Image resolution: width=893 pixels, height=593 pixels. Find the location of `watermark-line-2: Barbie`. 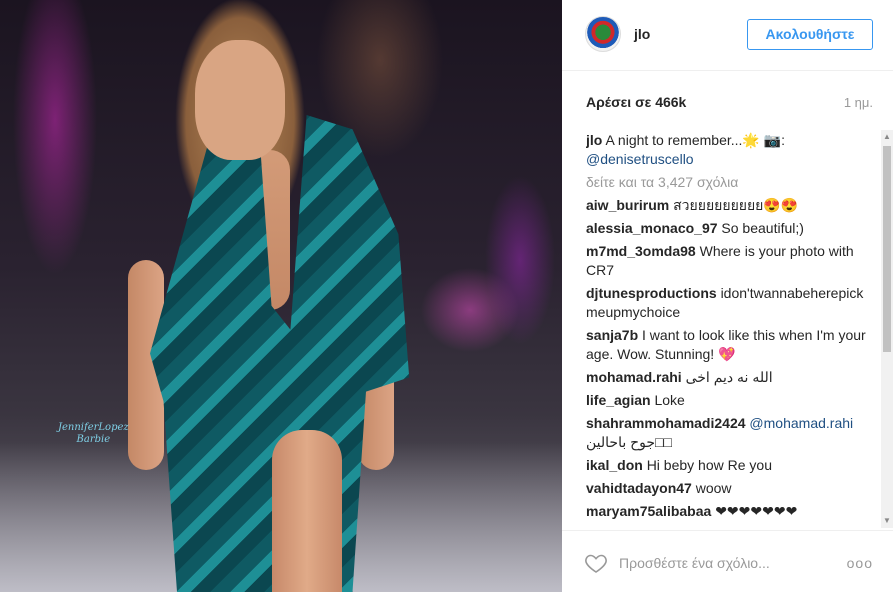

watermark-line-2: Barbie is located at coordinates (93, 439).